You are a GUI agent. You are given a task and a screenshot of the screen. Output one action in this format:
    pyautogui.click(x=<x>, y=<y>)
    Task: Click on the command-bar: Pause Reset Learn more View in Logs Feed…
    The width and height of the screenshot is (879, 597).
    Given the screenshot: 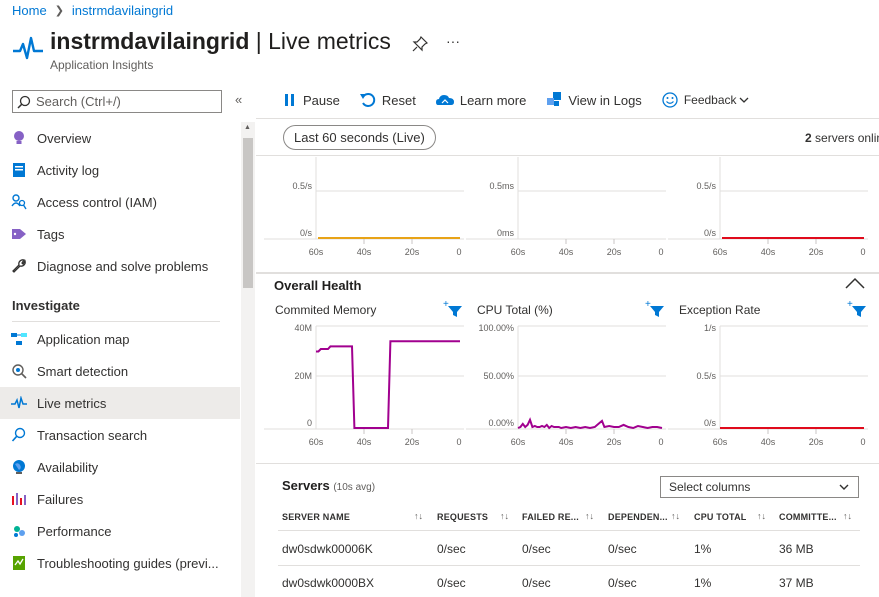 What is the action you would take?
    pyautogui.click(x=516, y=100)
    